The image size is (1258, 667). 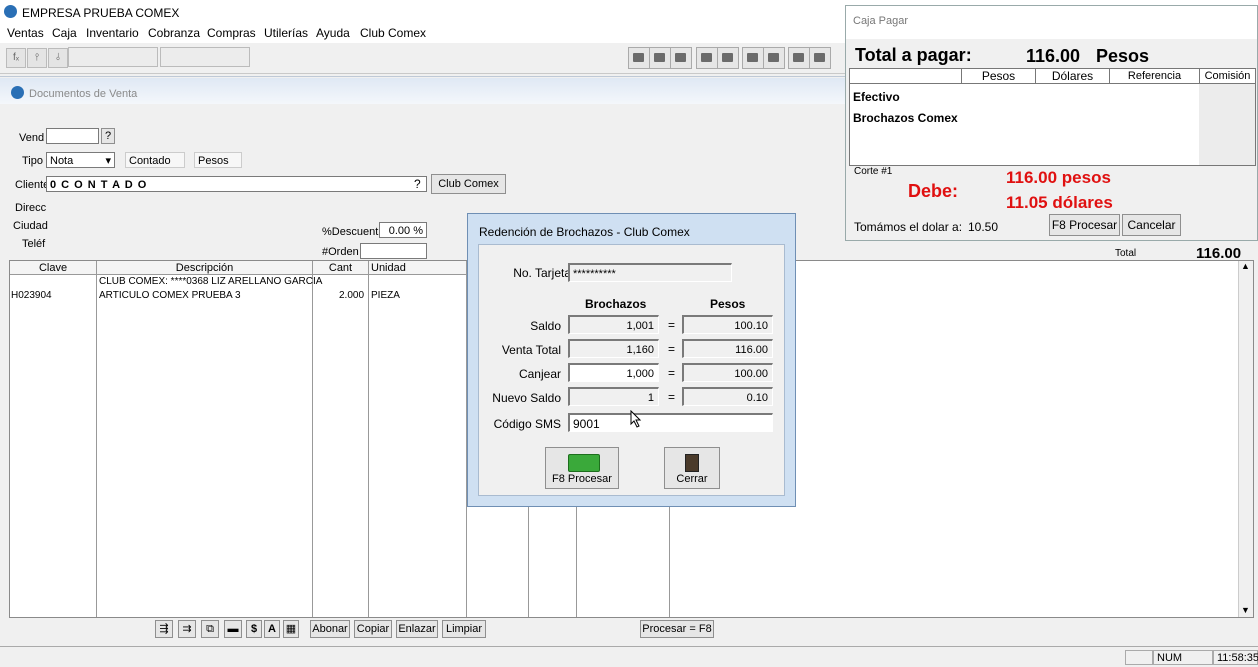 I want to click on limpiar-button: Limpiar, so click(x=464, y=629).